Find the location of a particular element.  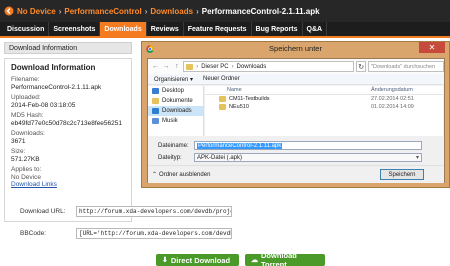

info-title: Download Information is located at coordinates (53, 67).